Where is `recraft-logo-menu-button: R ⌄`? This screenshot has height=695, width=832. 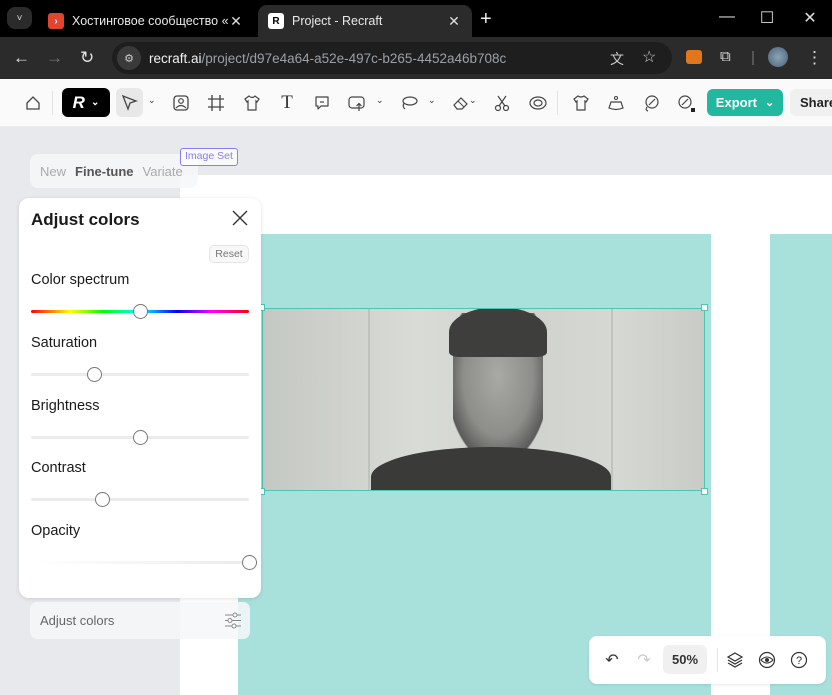
recraft-logo-menu-button: R ⌄ is located at coordinates (86, 102).